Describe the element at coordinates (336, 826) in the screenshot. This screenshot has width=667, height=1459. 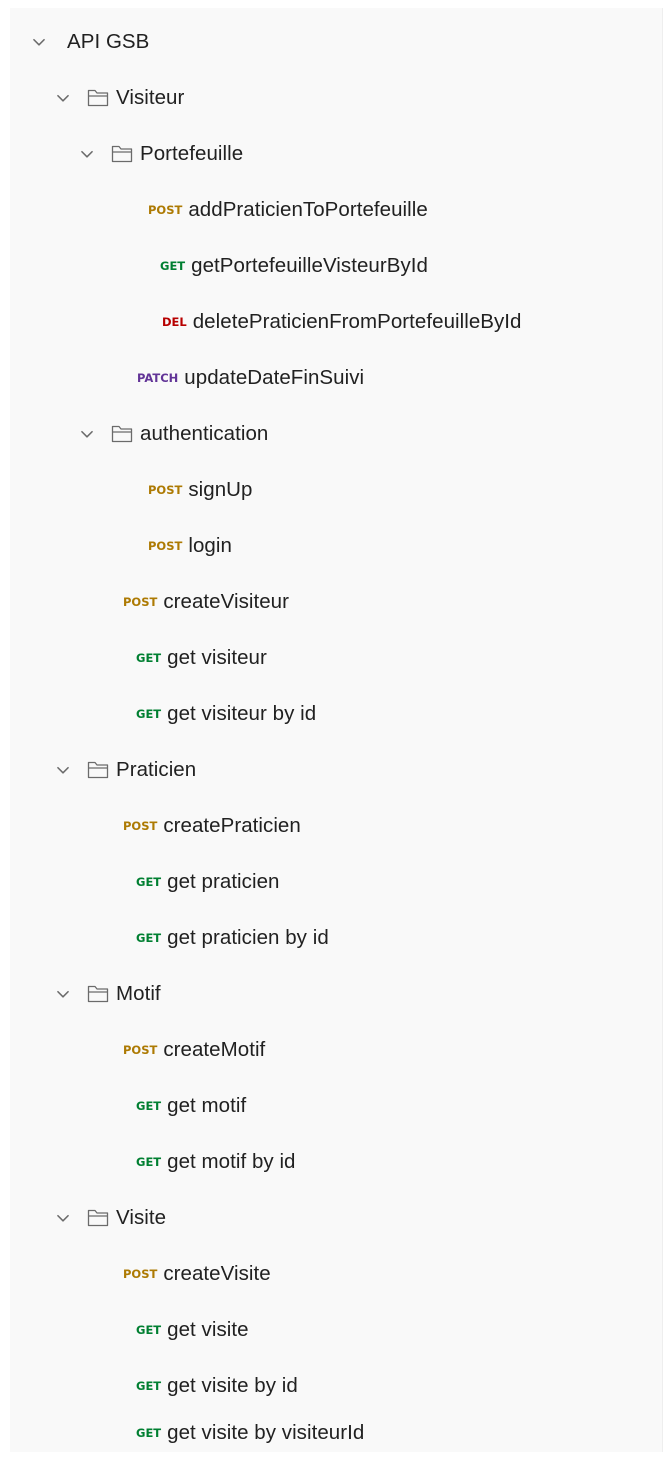
I see `tree-request-item: POST createPraticien` at that location.